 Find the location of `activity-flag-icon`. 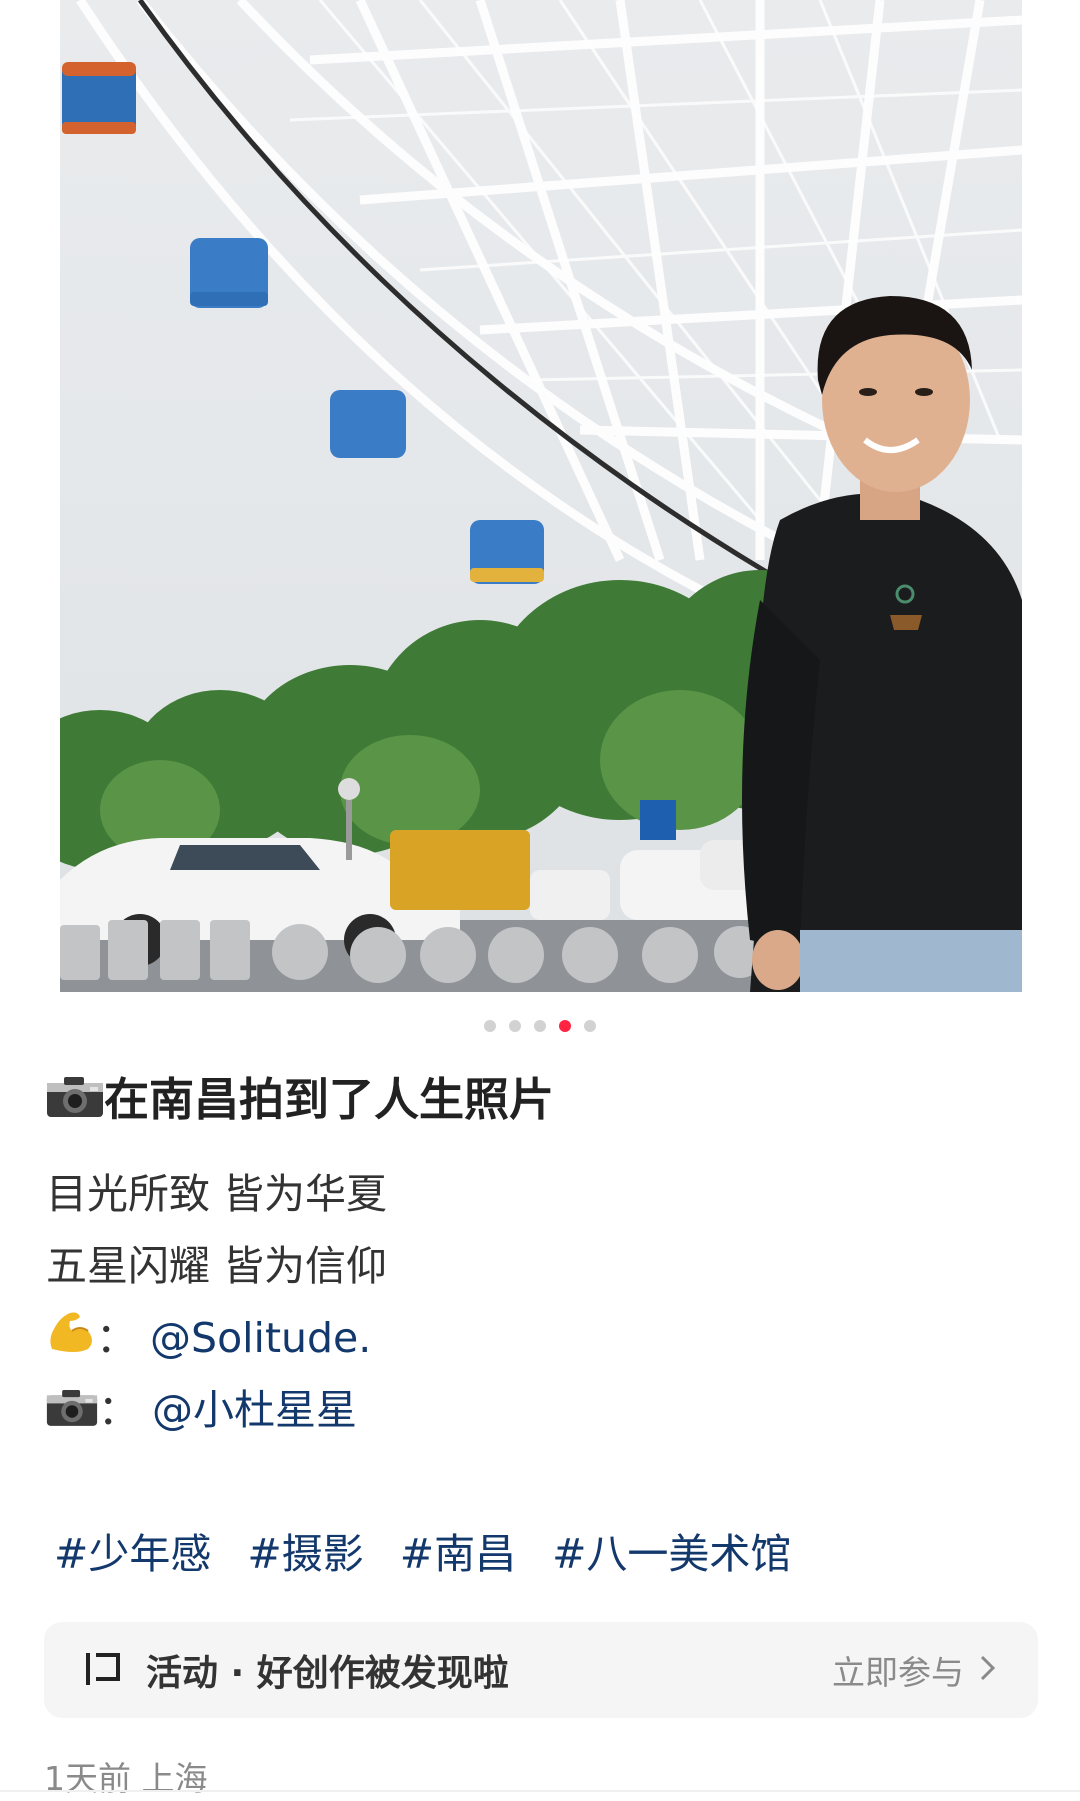

activity-flag-icon is located at coordinates (114, 1670).